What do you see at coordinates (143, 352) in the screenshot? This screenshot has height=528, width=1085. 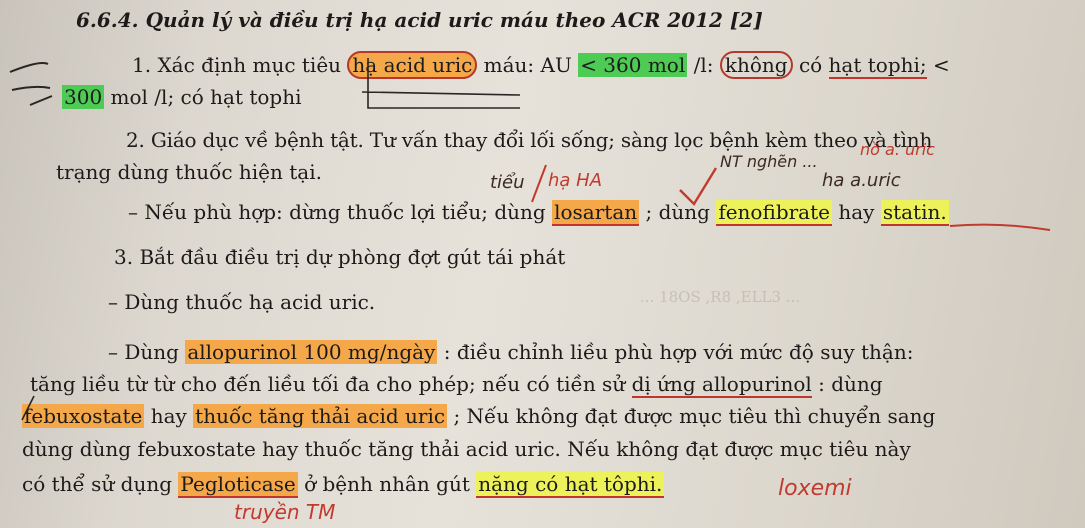 I see `bullet-3-text: – Dùng` at bounding box center [143, 352].